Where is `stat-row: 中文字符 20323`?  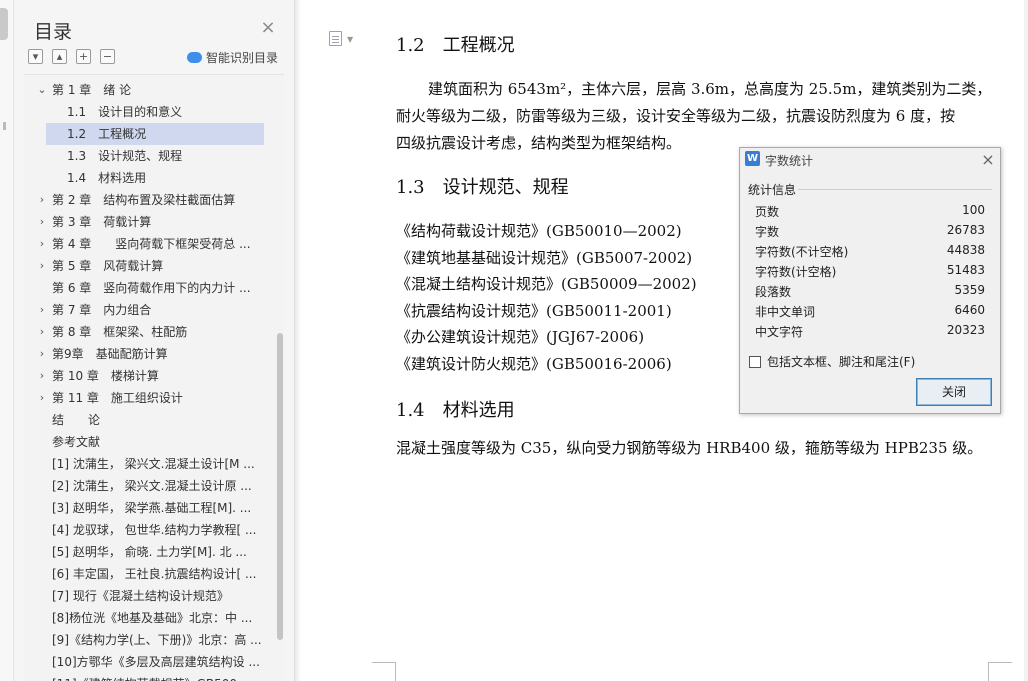
stat-row: 中文字符 20323 is located at coordinates (870, 332).